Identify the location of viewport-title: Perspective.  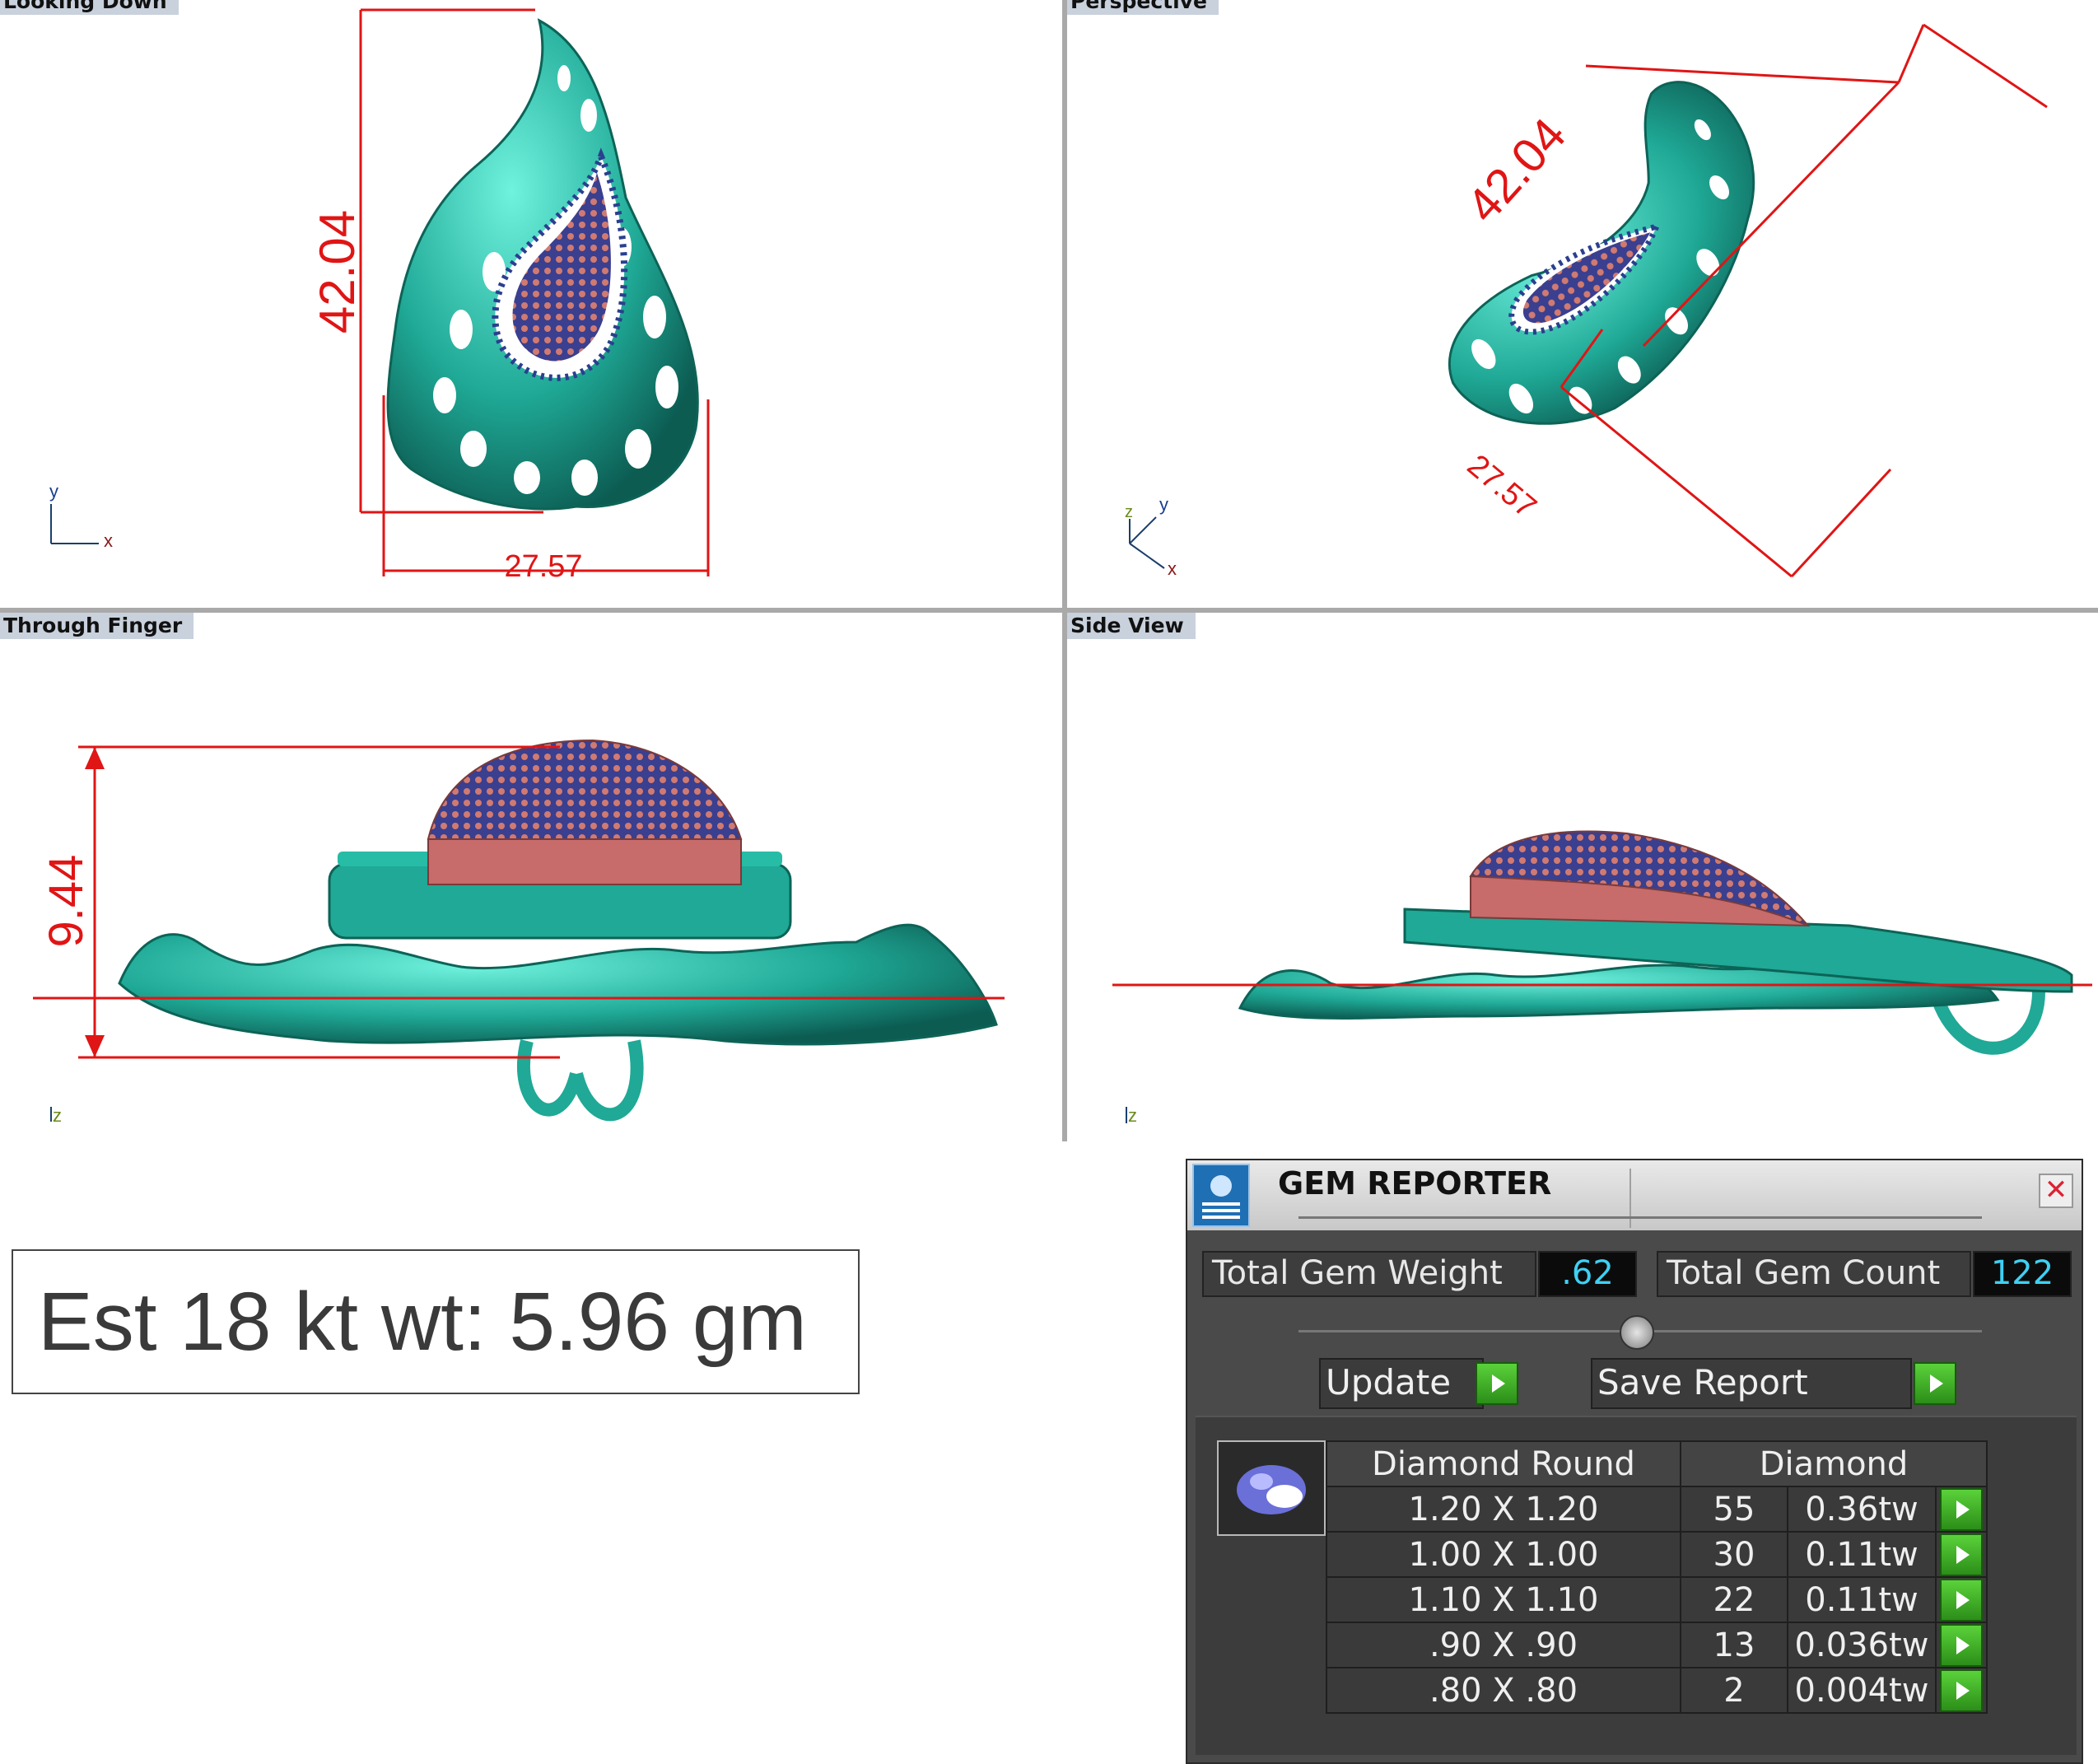
(1143, 7).